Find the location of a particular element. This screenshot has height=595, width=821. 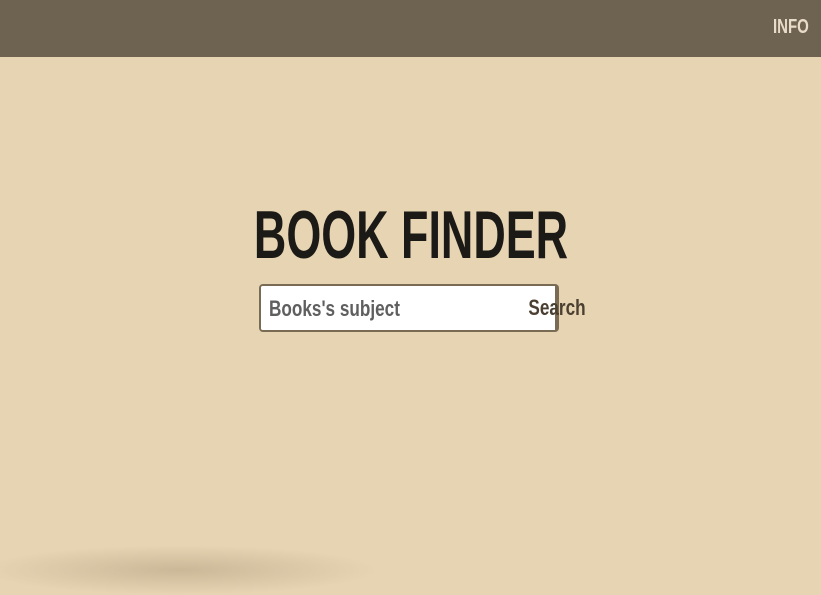

page-title-text: BOOK FINDER is located at coordinates (410, 235).